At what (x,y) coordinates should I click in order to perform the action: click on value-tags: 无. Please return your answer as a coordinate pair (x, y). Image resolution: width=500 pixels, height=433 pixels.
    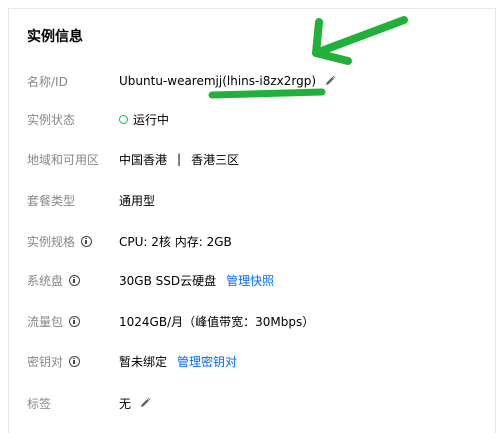
    Looking at the image, I should click on (135, 403).